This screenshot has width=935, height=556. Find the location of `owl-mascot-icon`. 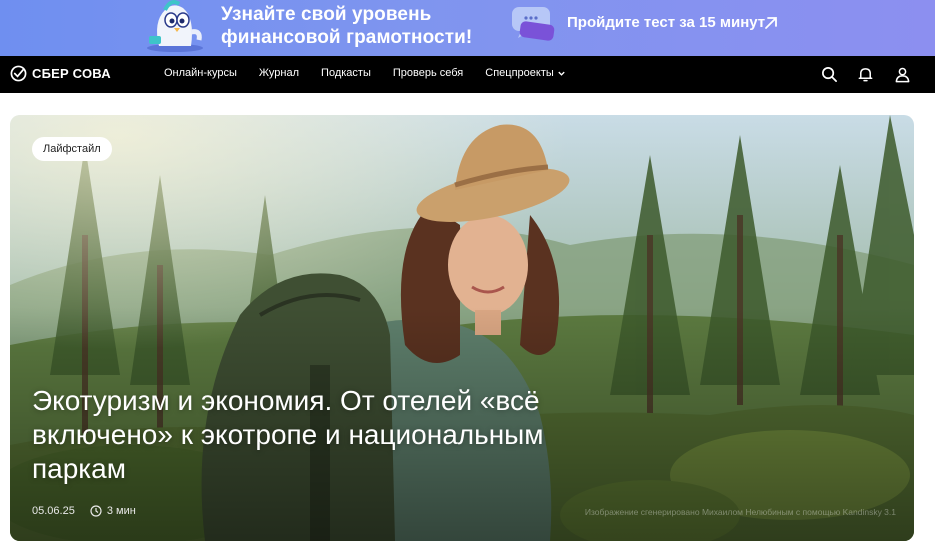

owl-mascot-icon is located at coordinates (175, 26).